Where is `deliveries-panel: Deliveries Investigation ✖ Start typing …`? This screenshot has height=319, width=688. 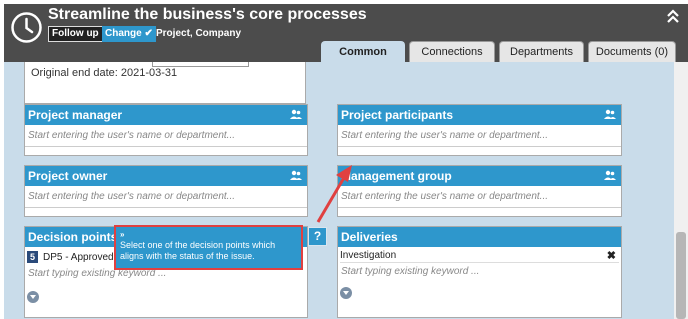 deliveries-panel: Deliveries Investigation ✖ Start typing … is located at coordinates (479, 272).